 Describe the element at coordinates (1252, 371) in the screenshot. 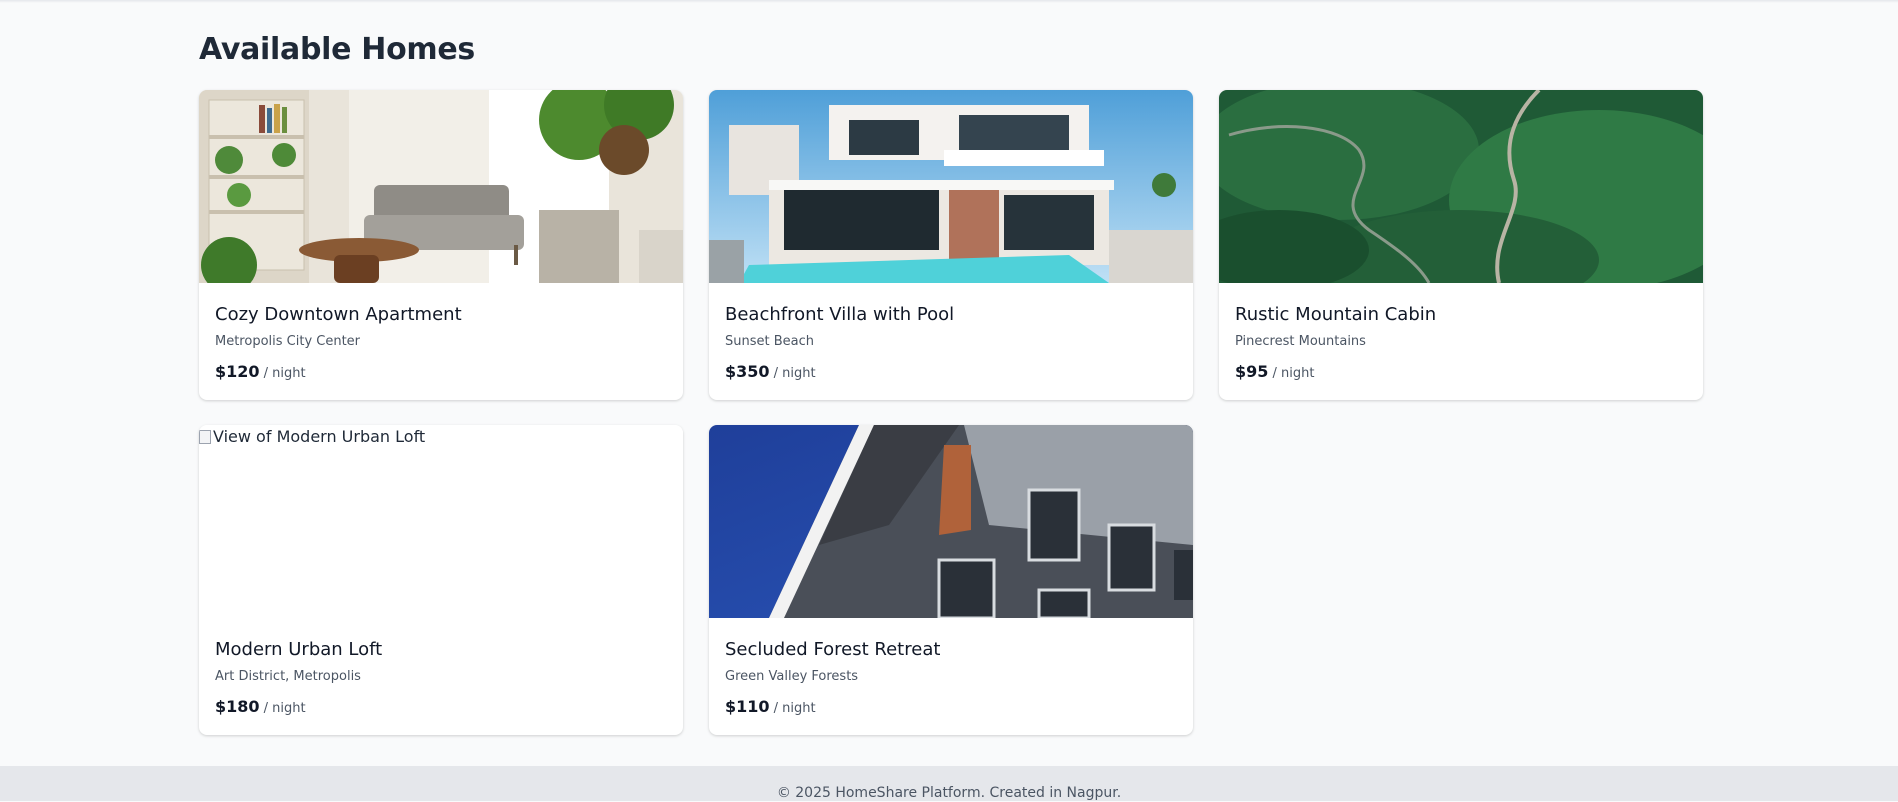

I see `listing-price: $95` at that location.